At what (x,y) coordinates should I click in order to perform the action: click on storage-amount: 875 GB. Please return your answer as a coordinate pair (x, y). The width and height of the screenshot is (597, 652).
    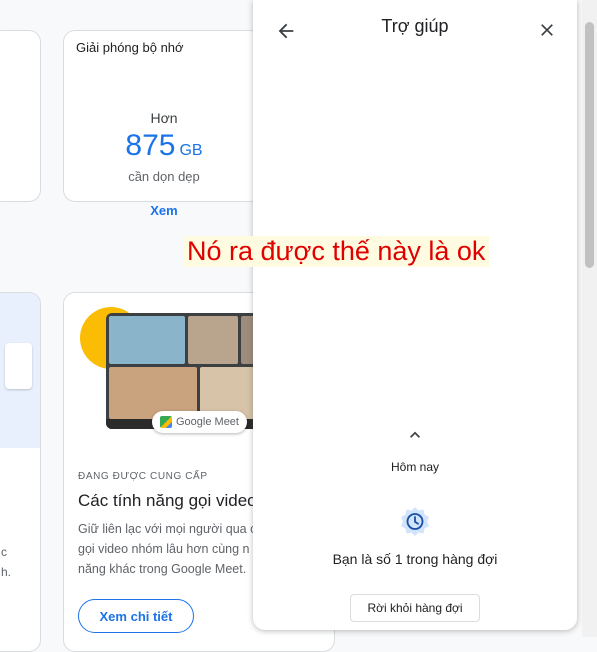
    Looking at the image, I should click on (164, 146).